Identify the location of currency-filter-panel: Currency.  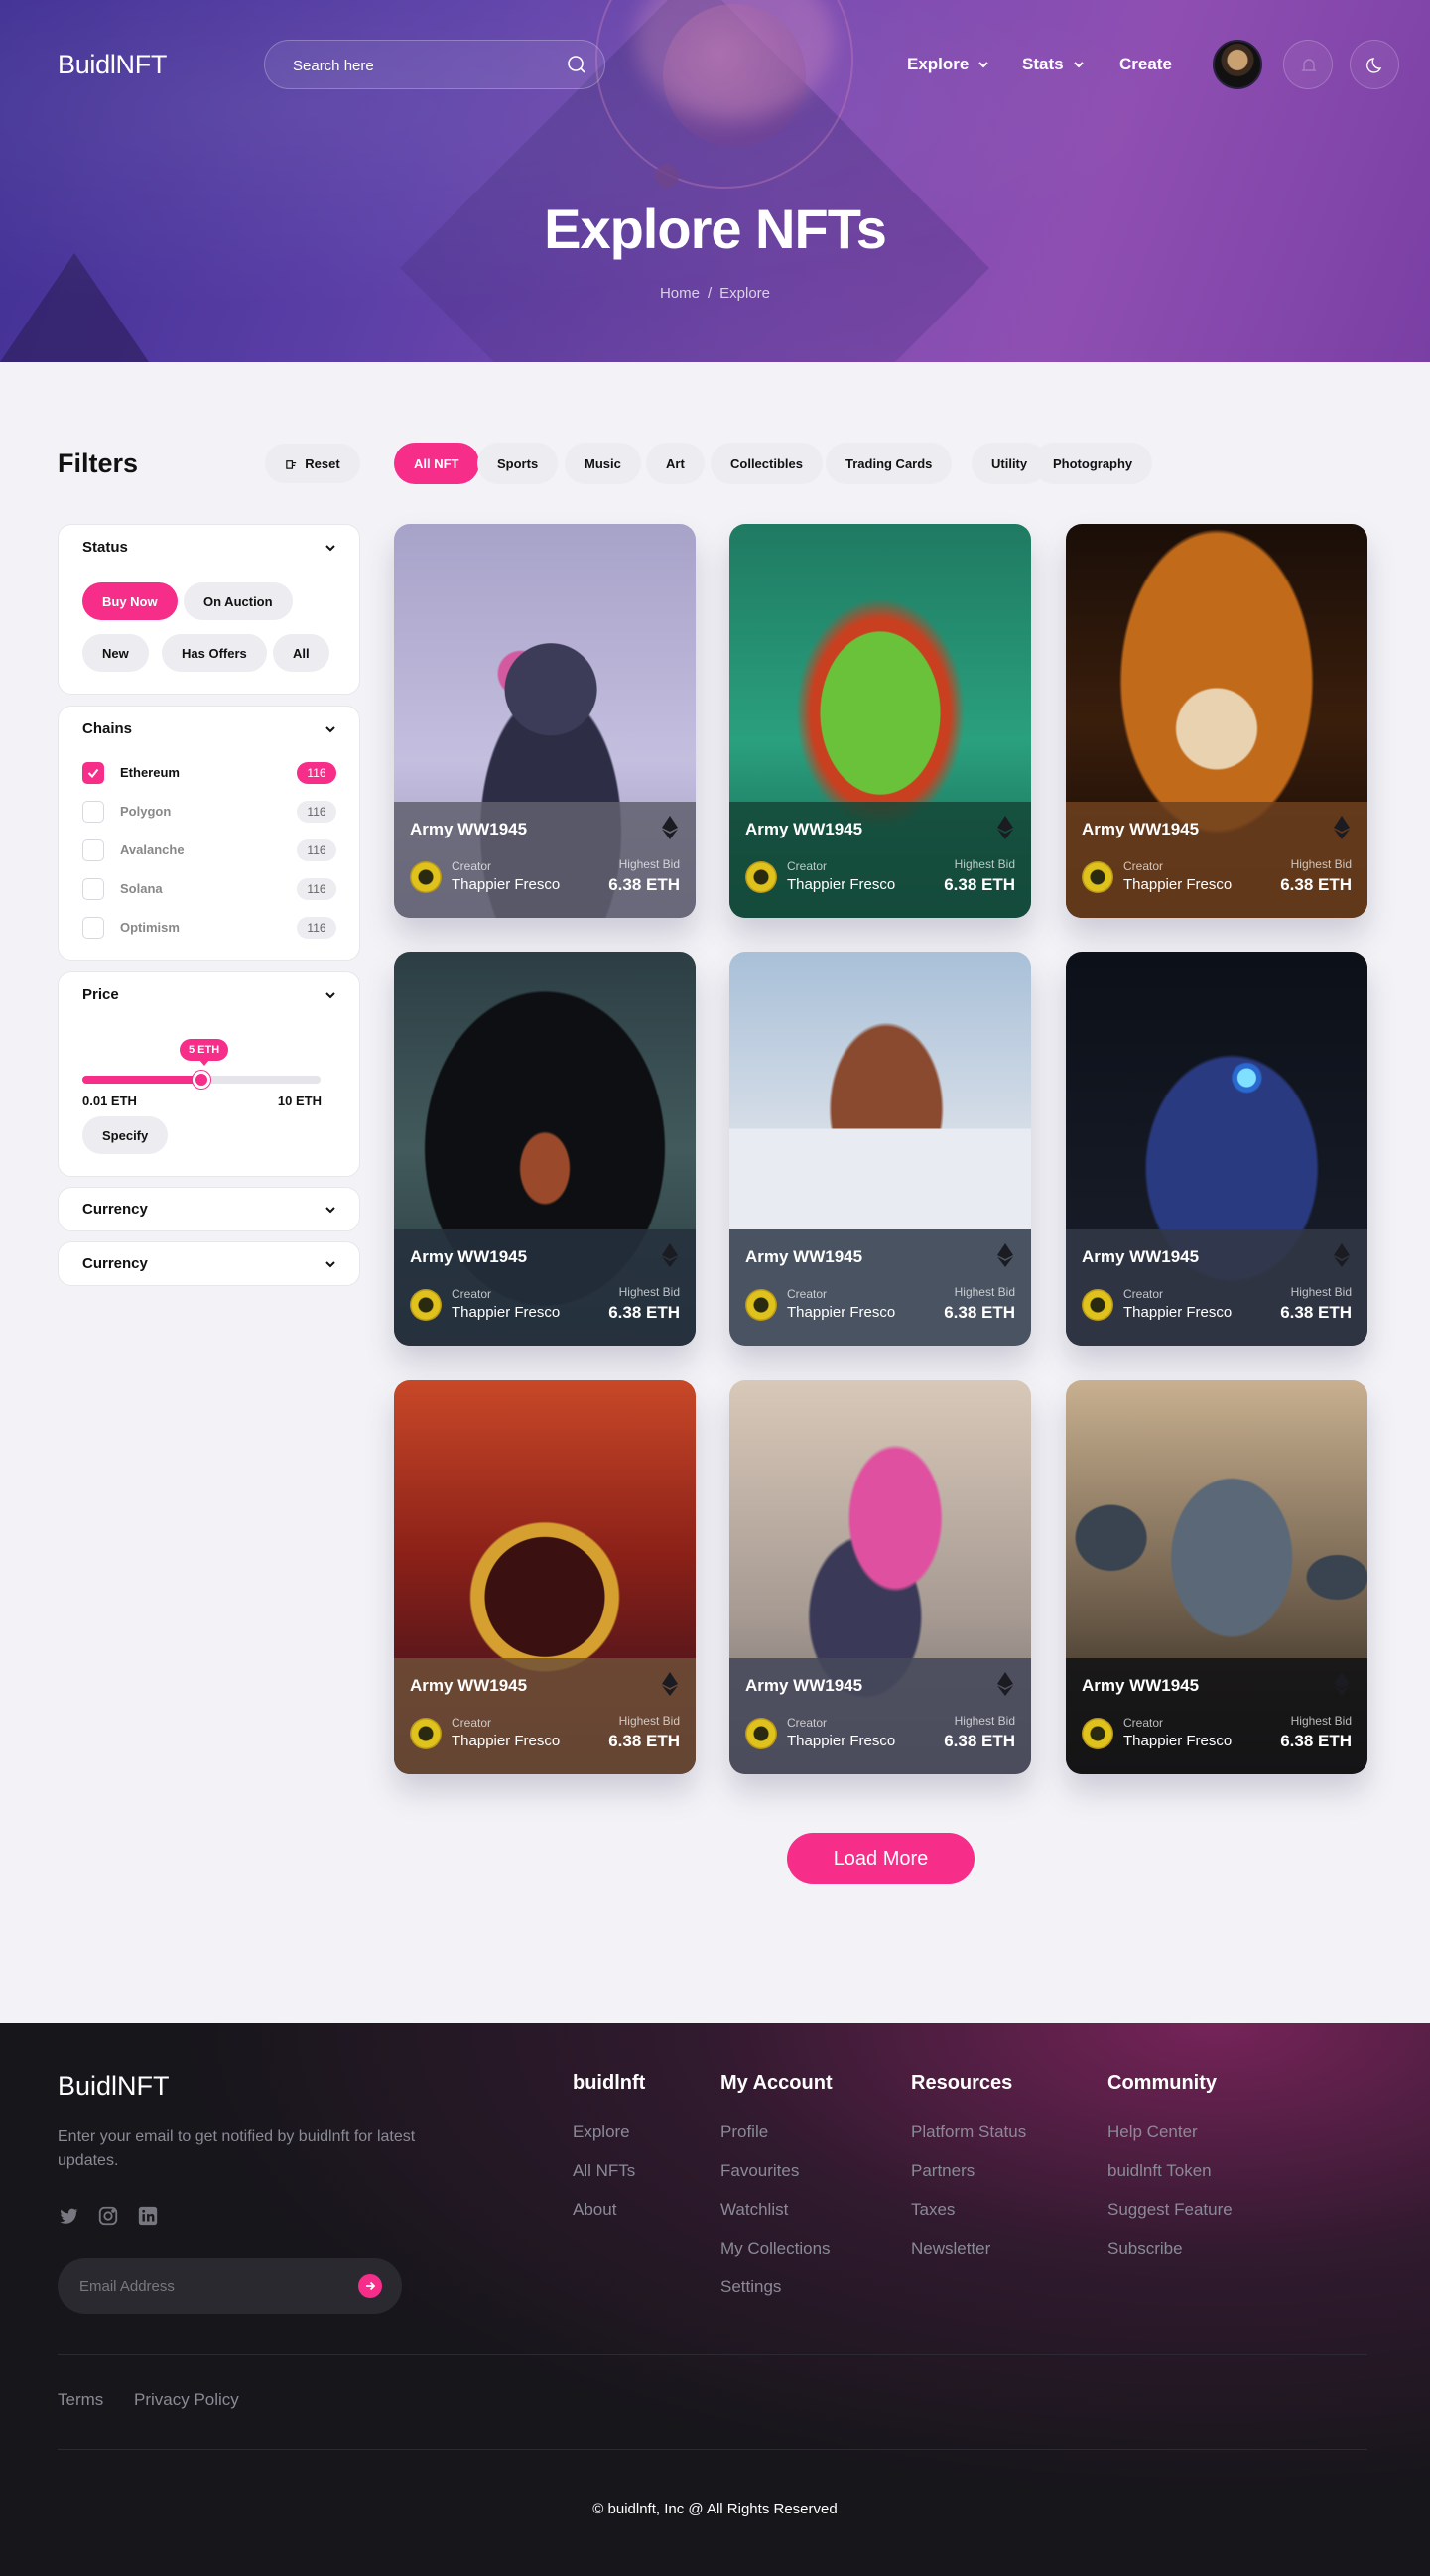
(209, 1209).